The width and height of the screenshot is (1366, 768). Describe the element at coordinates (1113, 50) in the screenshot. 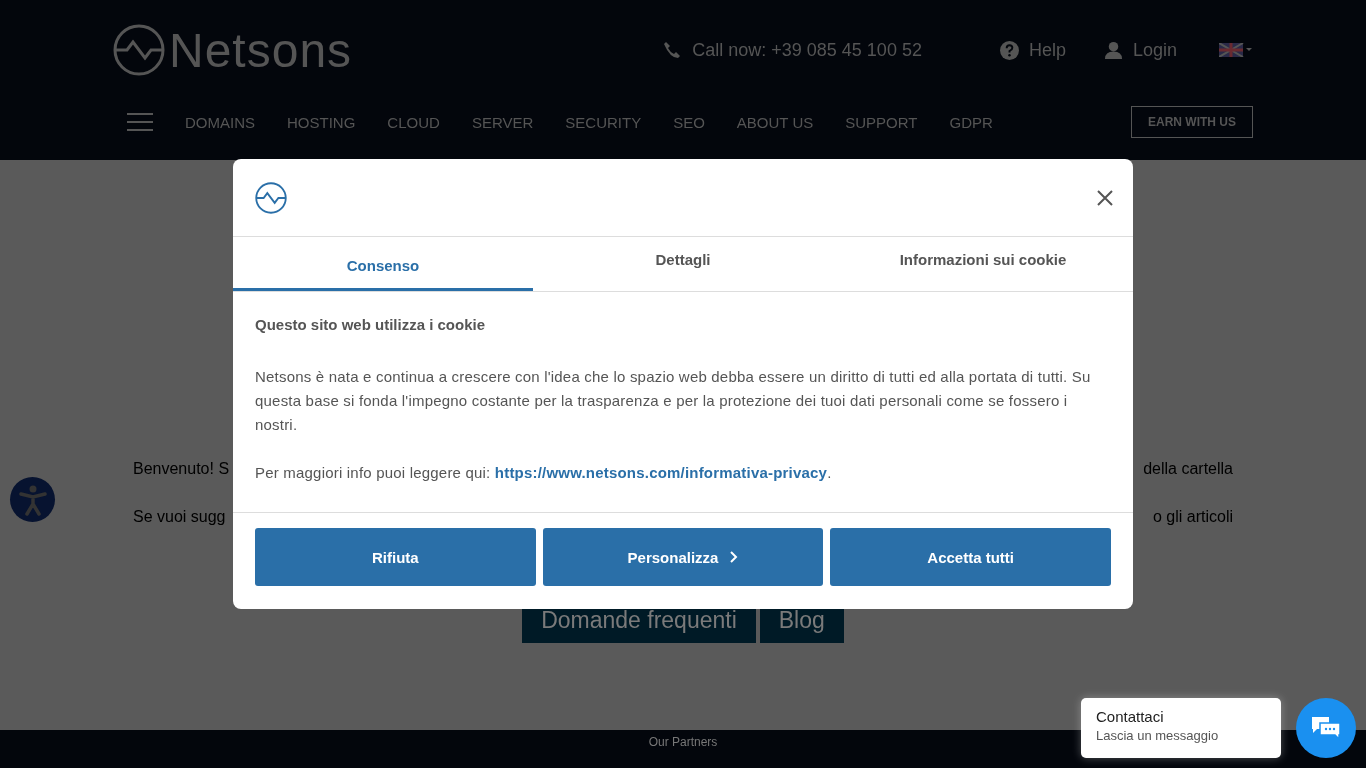

I see `user-icon` at that location.